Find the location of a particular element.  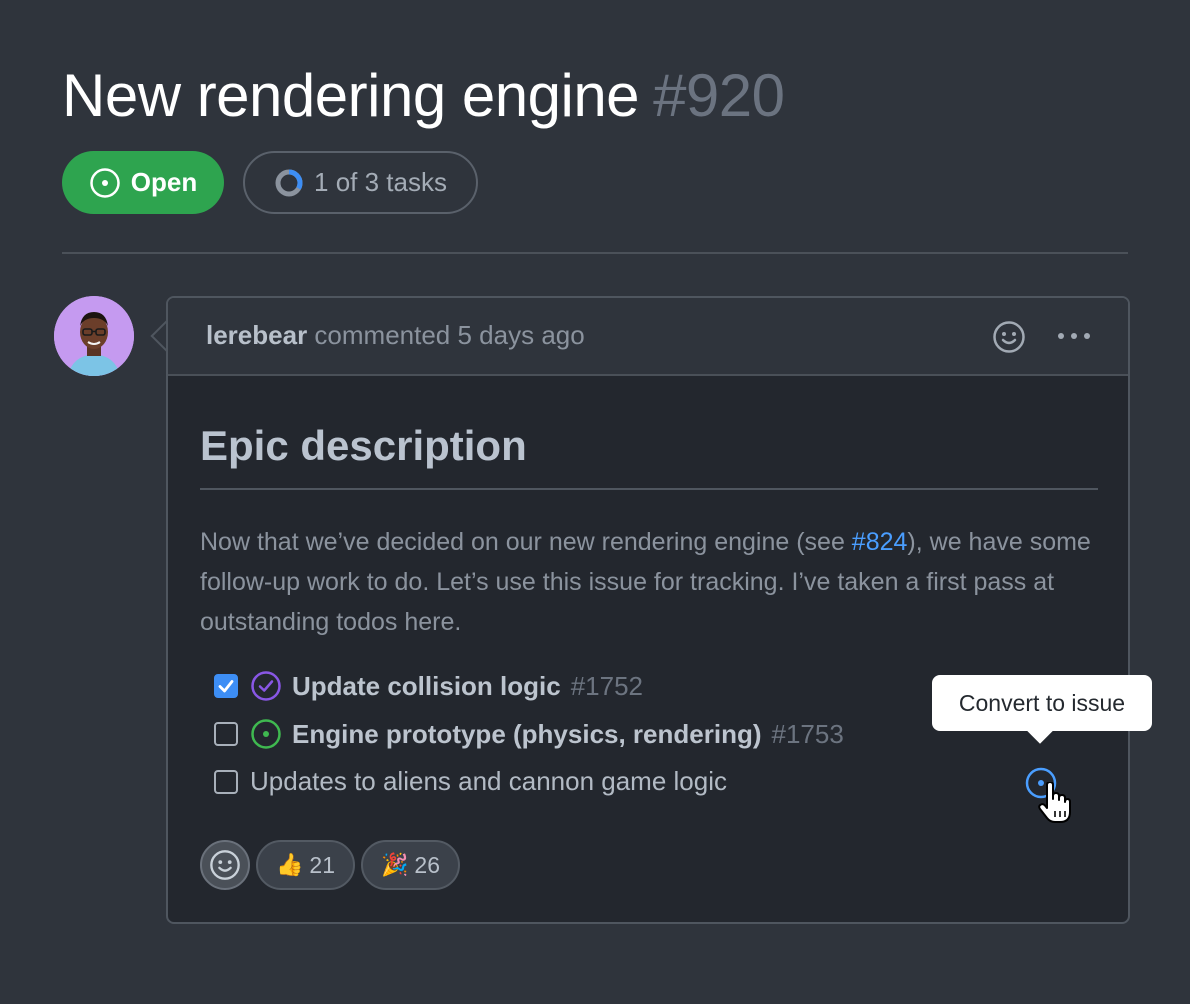

avatar is located at coordinates (94, 336).